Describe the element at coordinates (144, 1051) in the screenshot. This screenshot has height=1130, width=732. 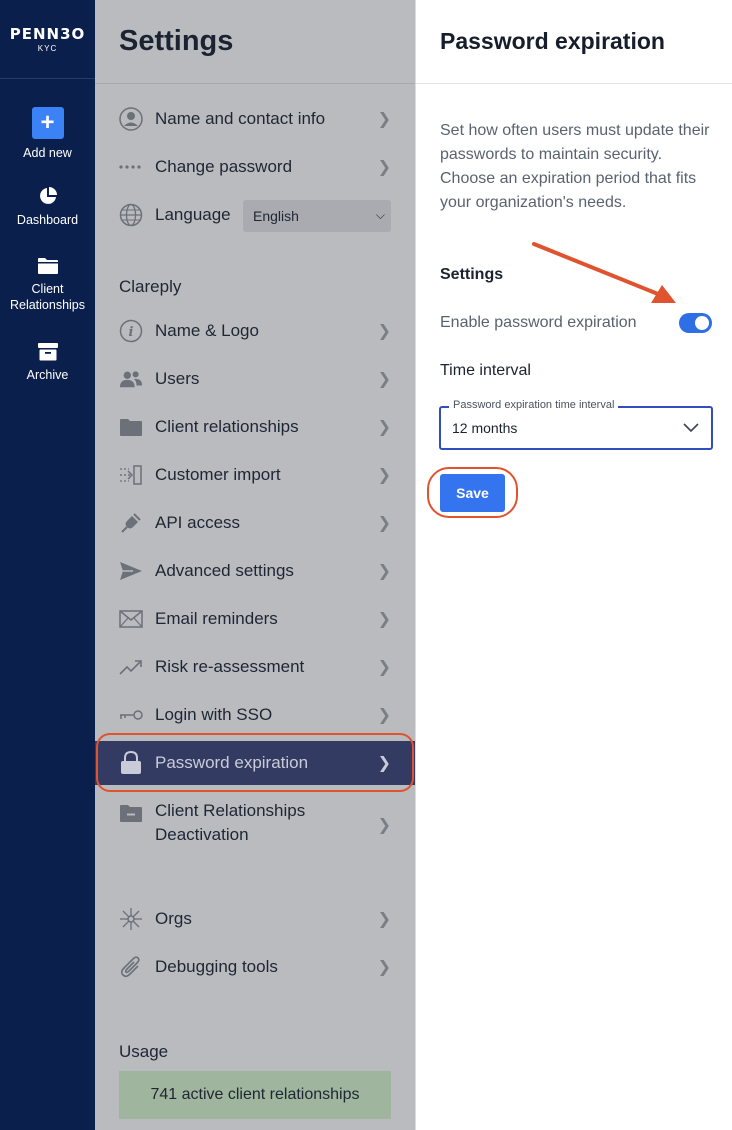
I see `usage-title: Usage` at that location.